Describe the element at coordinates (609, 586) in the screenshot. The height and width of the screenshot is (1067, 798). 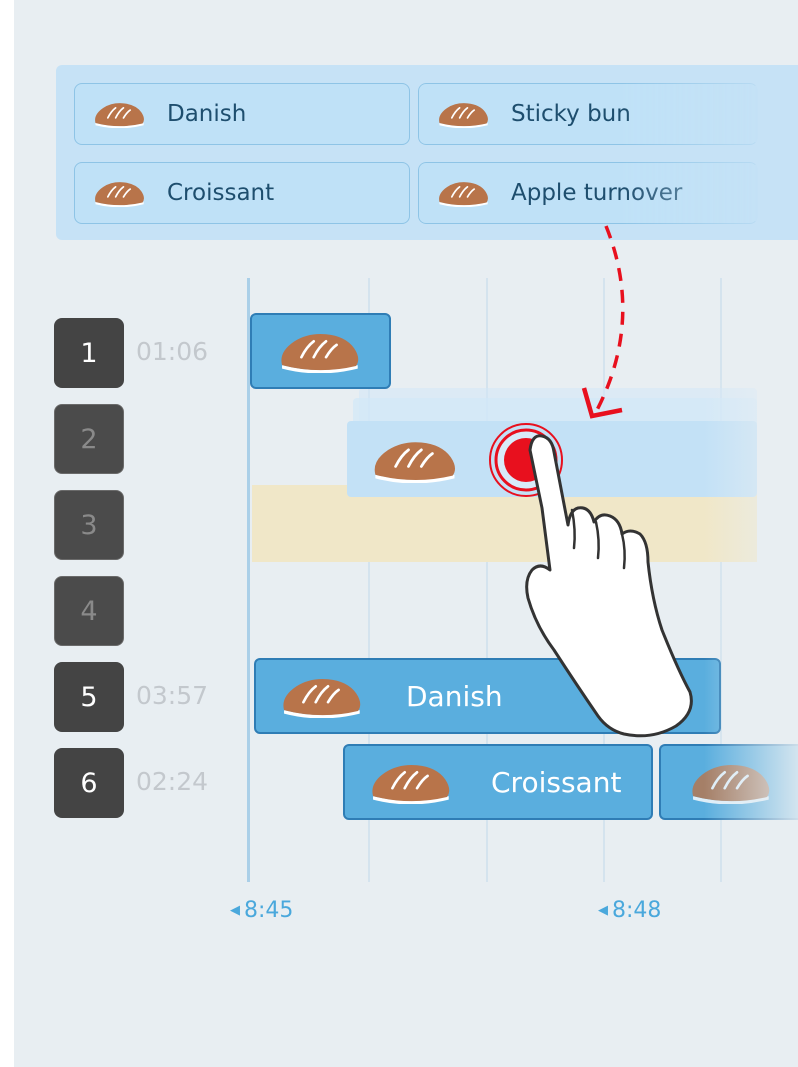
I see `tap-hand-icon` at that location.